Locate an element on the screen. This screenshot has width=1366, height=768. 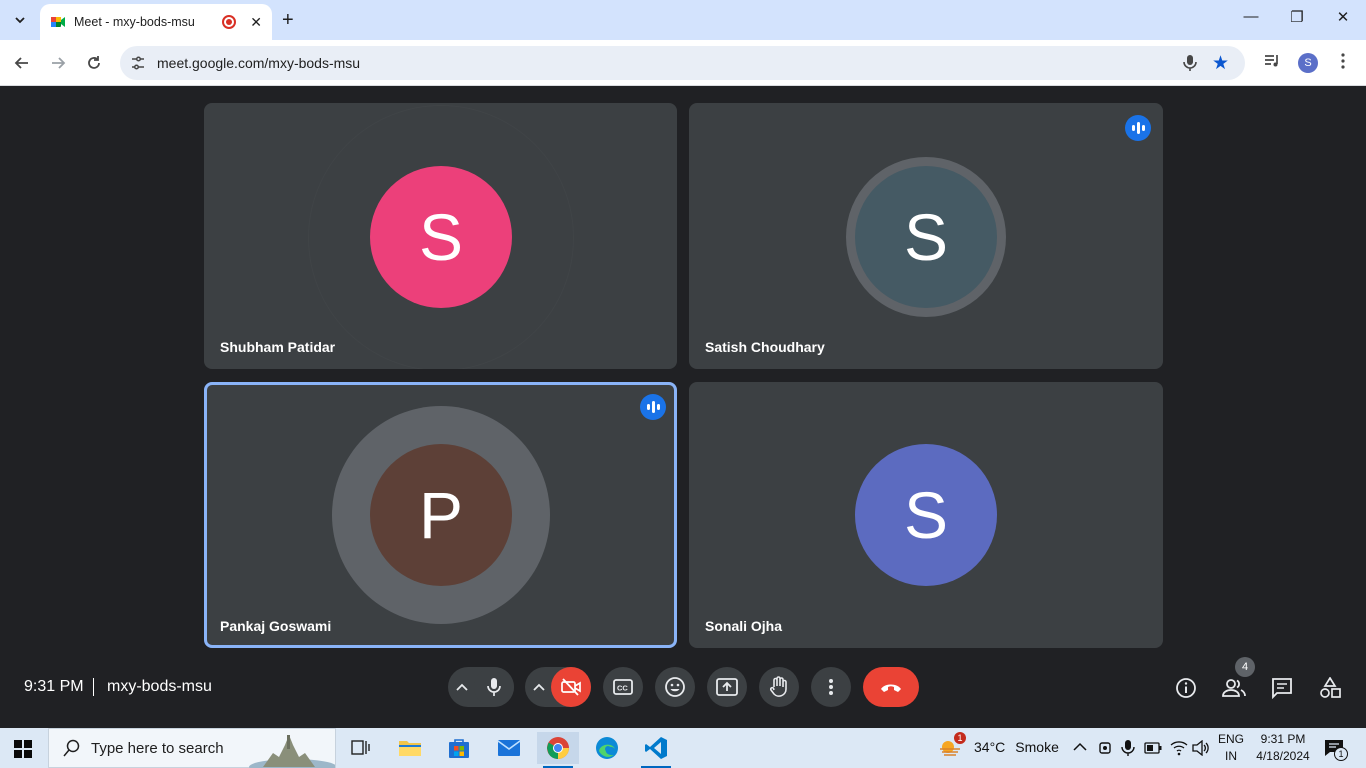
store-icon is located at coordinates (459, 748).